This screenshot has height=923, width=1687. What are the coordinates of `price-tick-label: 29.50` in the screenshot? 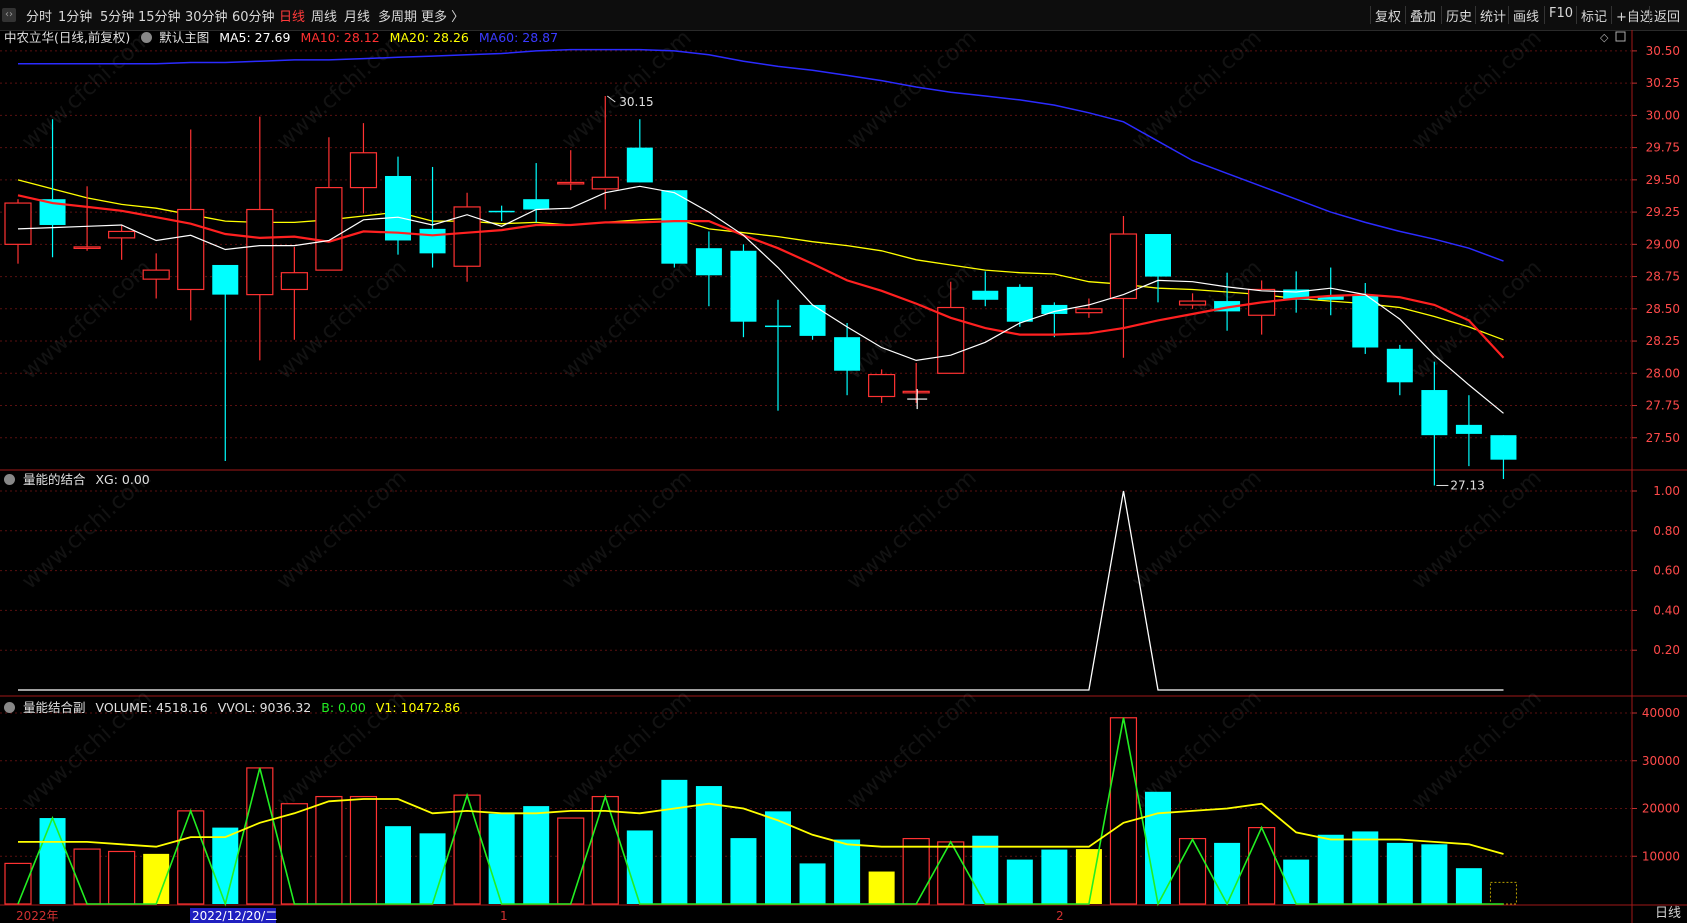 It's located at (1663, 180).